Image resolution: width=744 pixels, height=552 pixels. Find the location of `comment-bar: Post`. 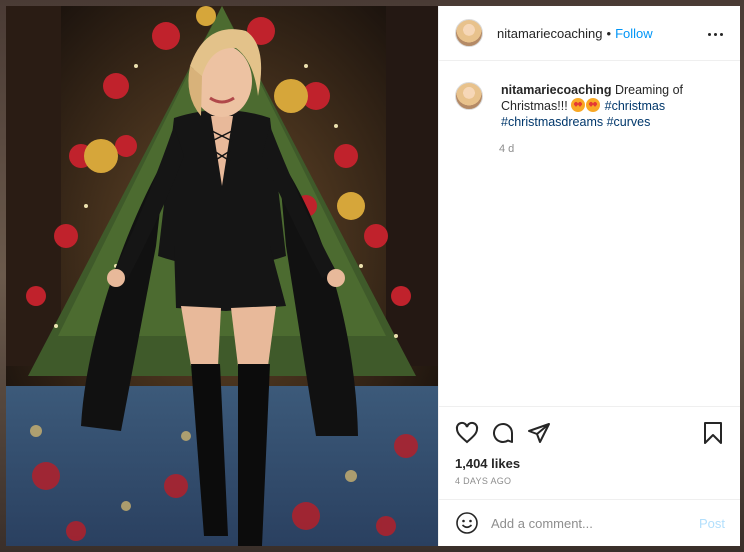

comment-bar: Post is located at coordinates (589, 522).